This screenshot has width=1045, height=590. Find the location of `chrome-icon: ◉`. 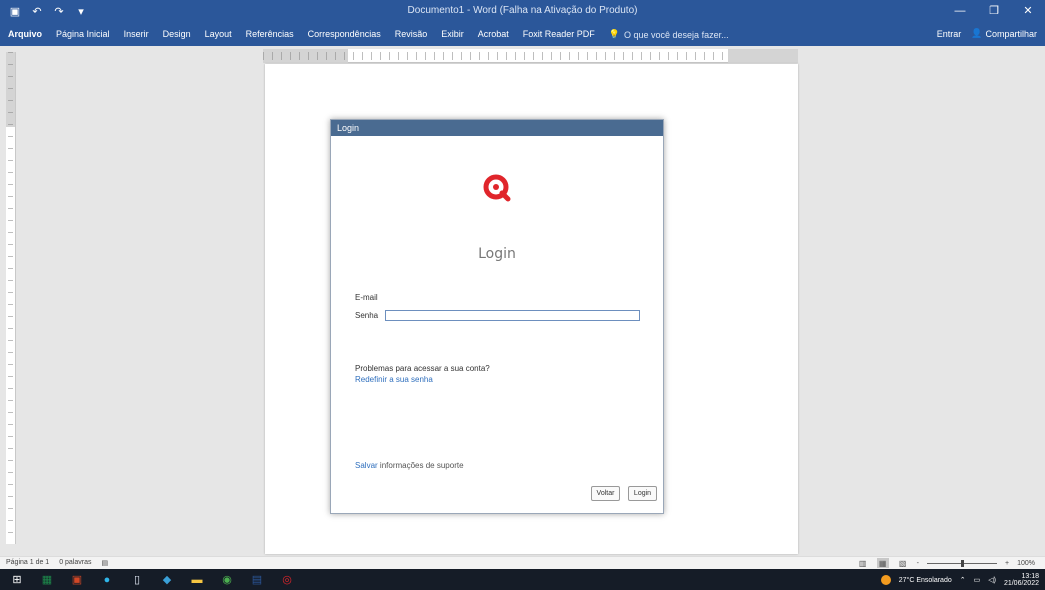

chrome-icon: ◉ is located at coordinates (227, 579).